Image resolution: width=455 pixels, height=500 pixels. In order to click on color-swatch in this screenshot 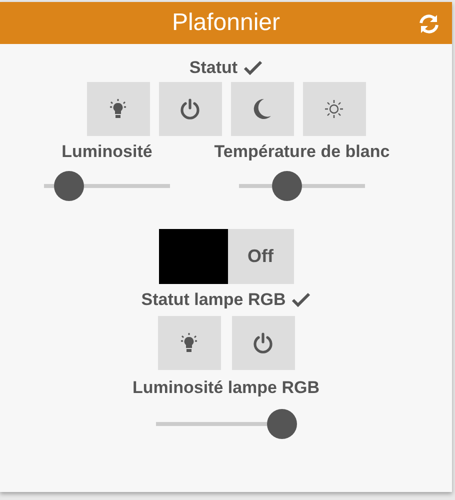, I will do `click(193, 256)`.